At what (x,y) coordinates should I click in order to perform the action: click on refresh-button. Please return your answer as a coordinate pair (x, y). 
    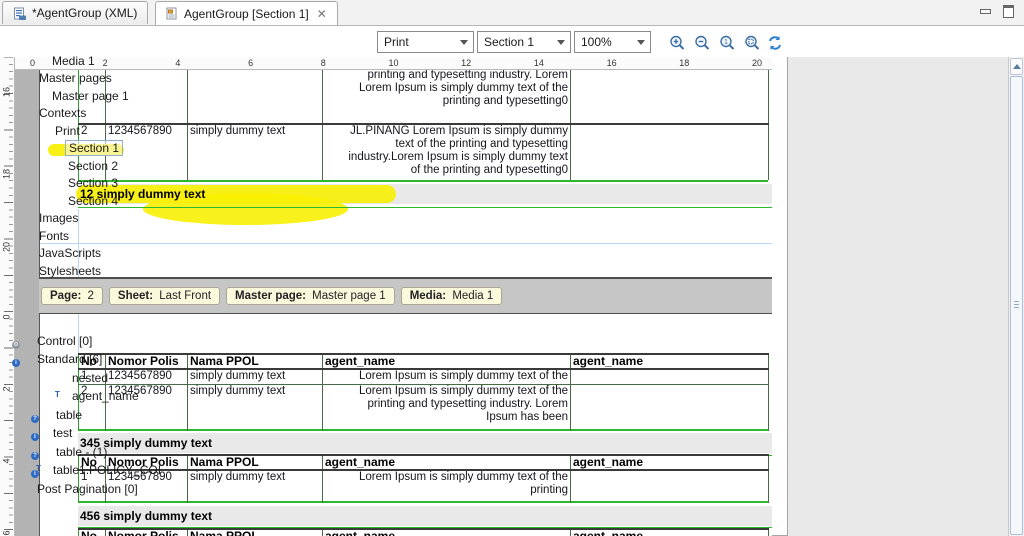
    Looking at the image, I should click on (775, 43).